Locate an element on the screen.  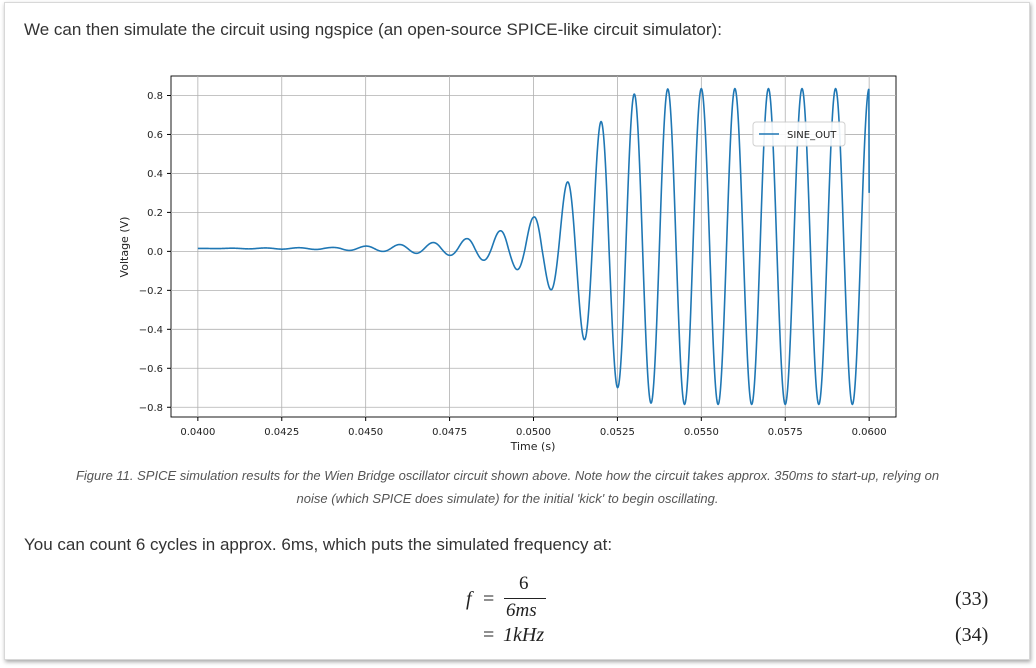
y-axis-label: Voltage (V) is located at coordinates (124, 247).